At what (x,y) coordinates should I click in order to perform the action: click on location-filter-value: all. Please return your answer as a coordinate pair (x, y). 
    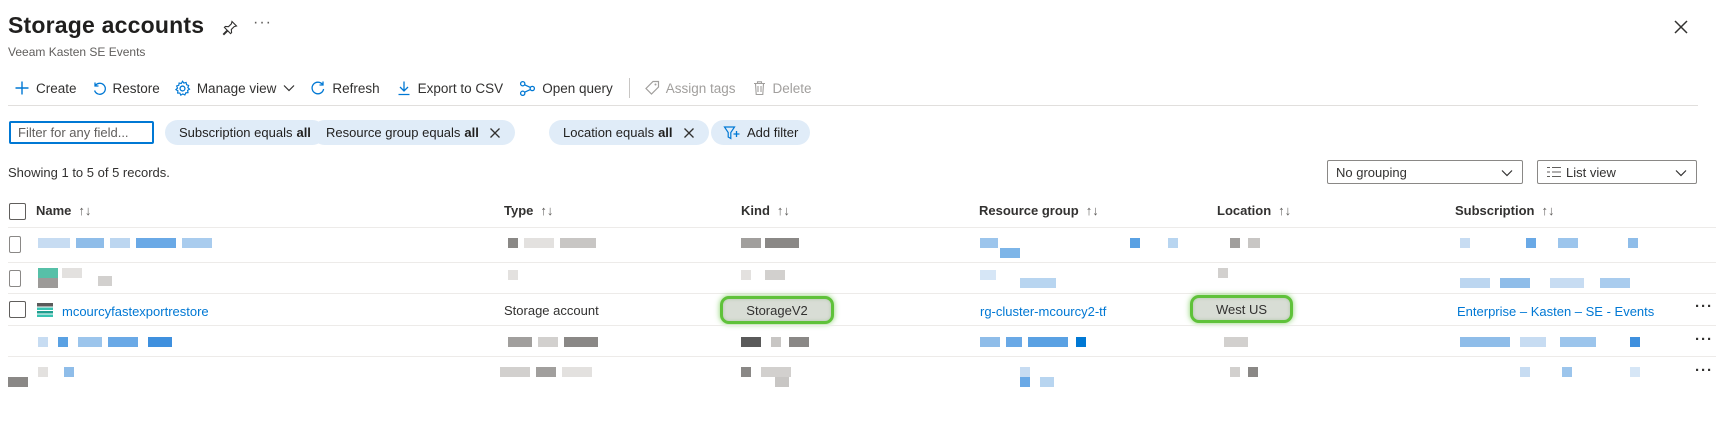
    Looking at the image, I should click on (665, 132).